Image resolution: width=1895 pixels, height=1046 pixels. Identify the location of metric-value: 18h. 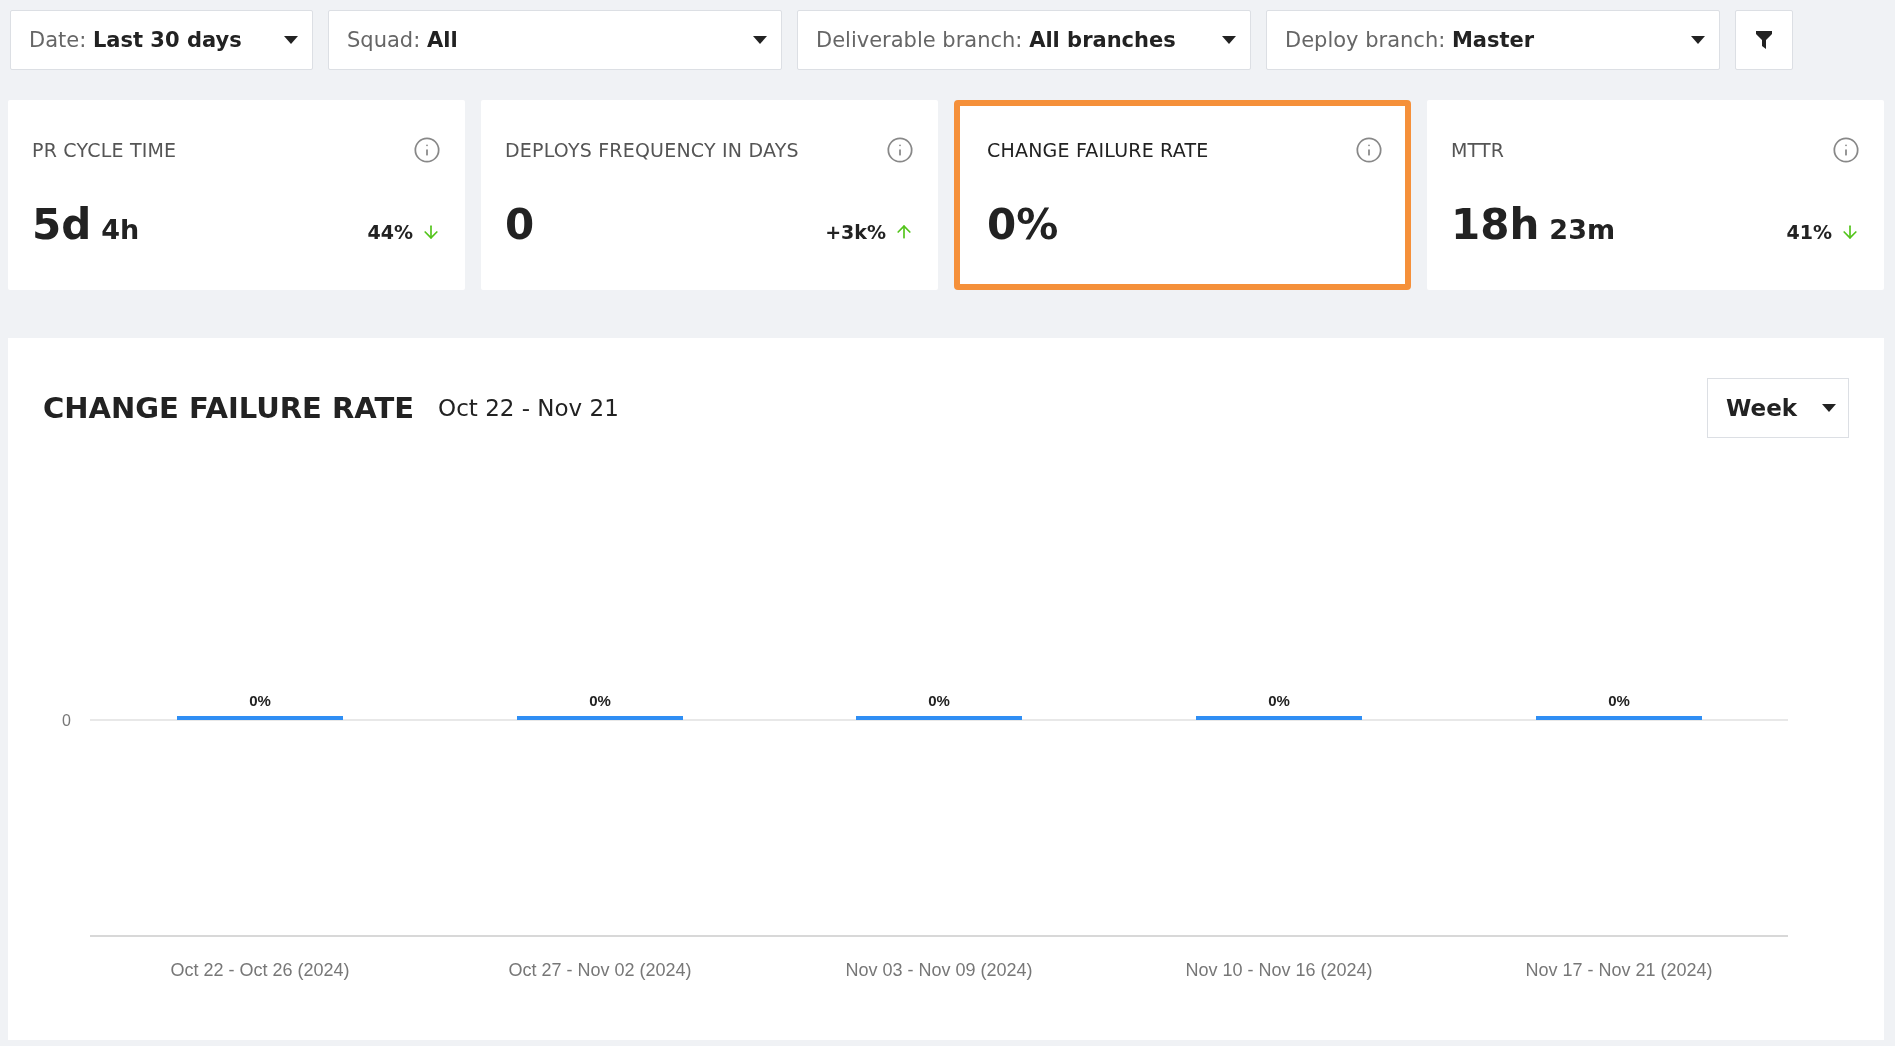
(1495, 224).